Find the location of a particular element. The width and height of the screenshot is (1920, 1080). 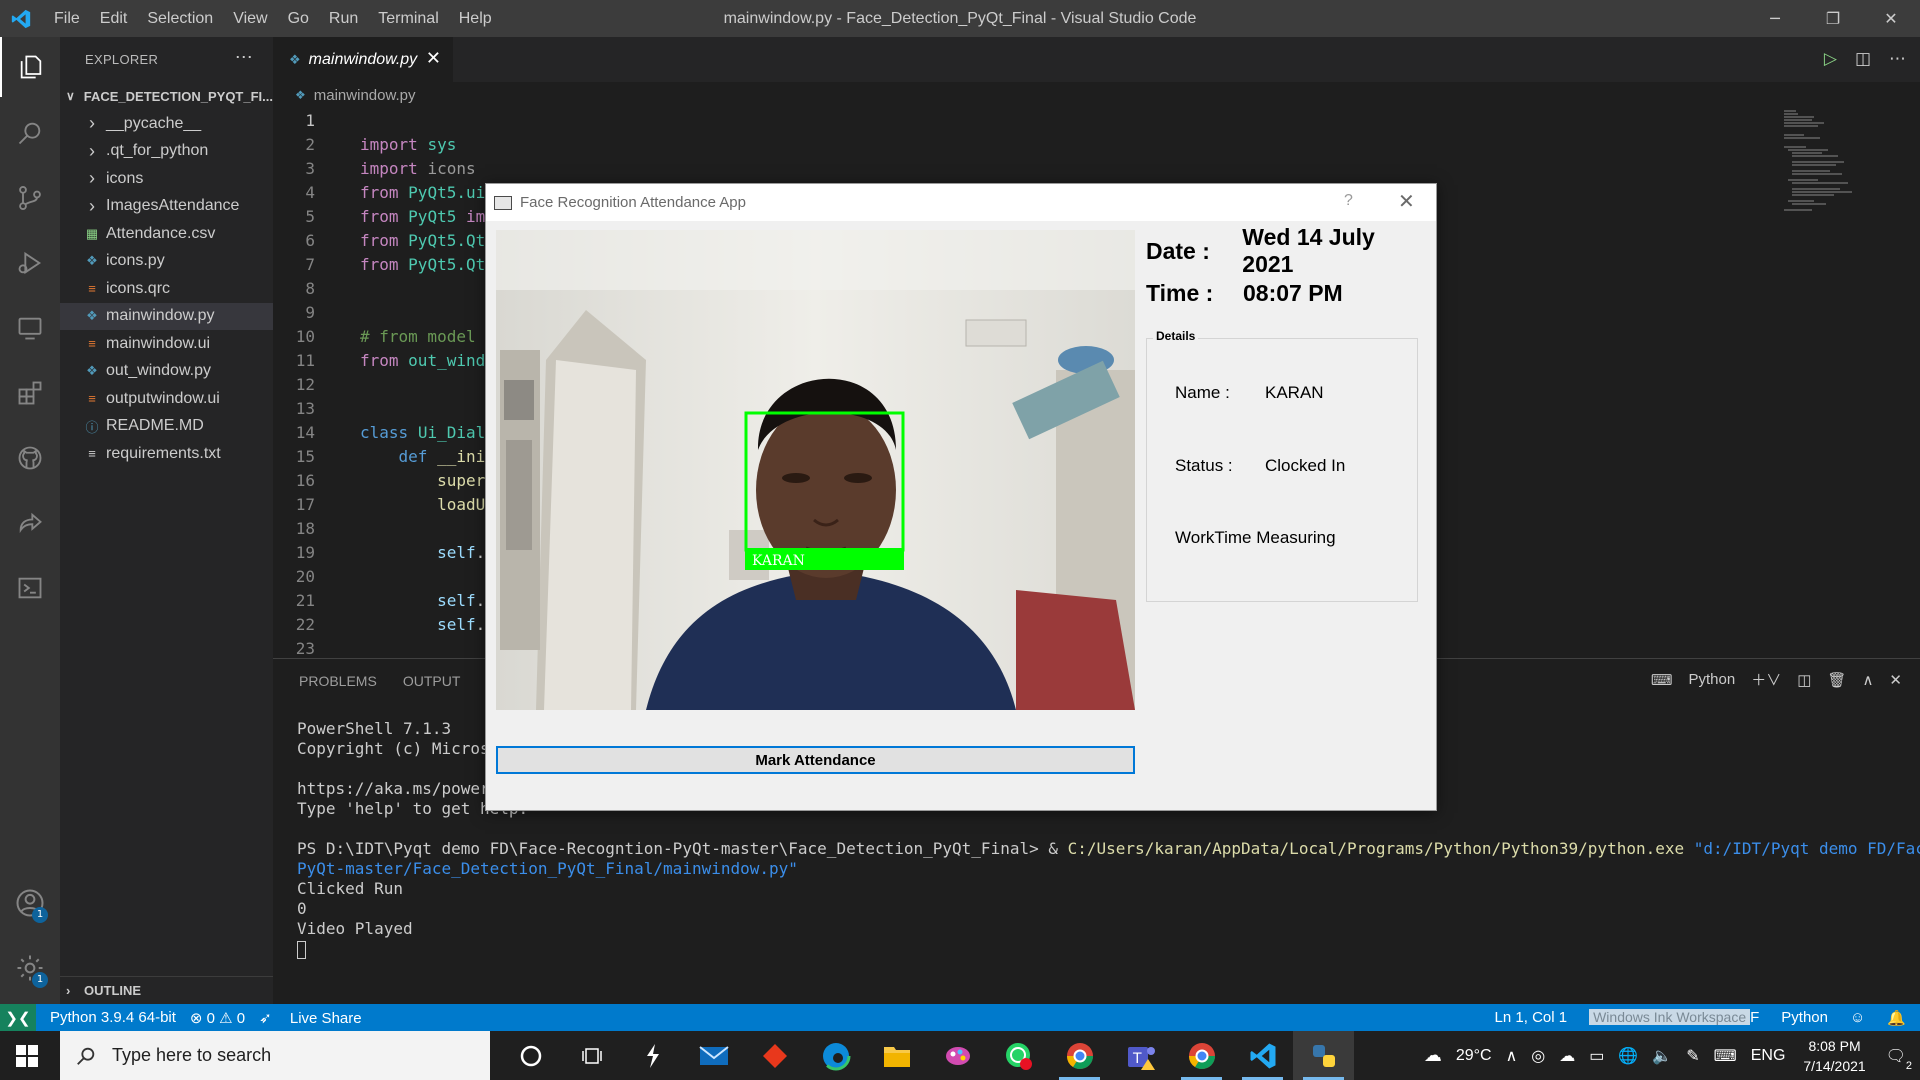

dialog-close-button: ✕ is located at coordinates (1406, 201).